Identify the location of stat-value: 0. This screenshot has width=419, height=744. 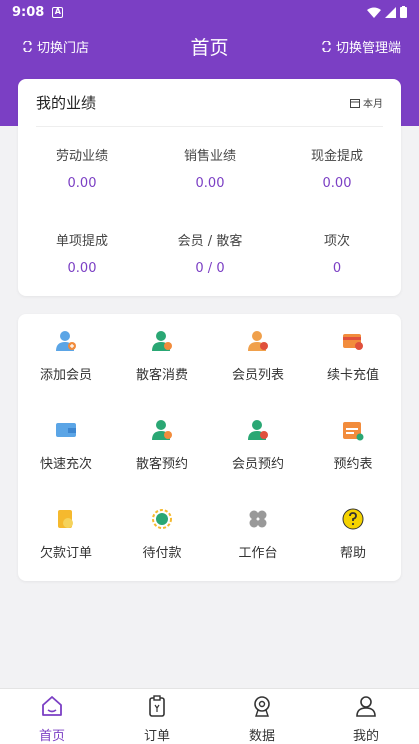
(337, 268).